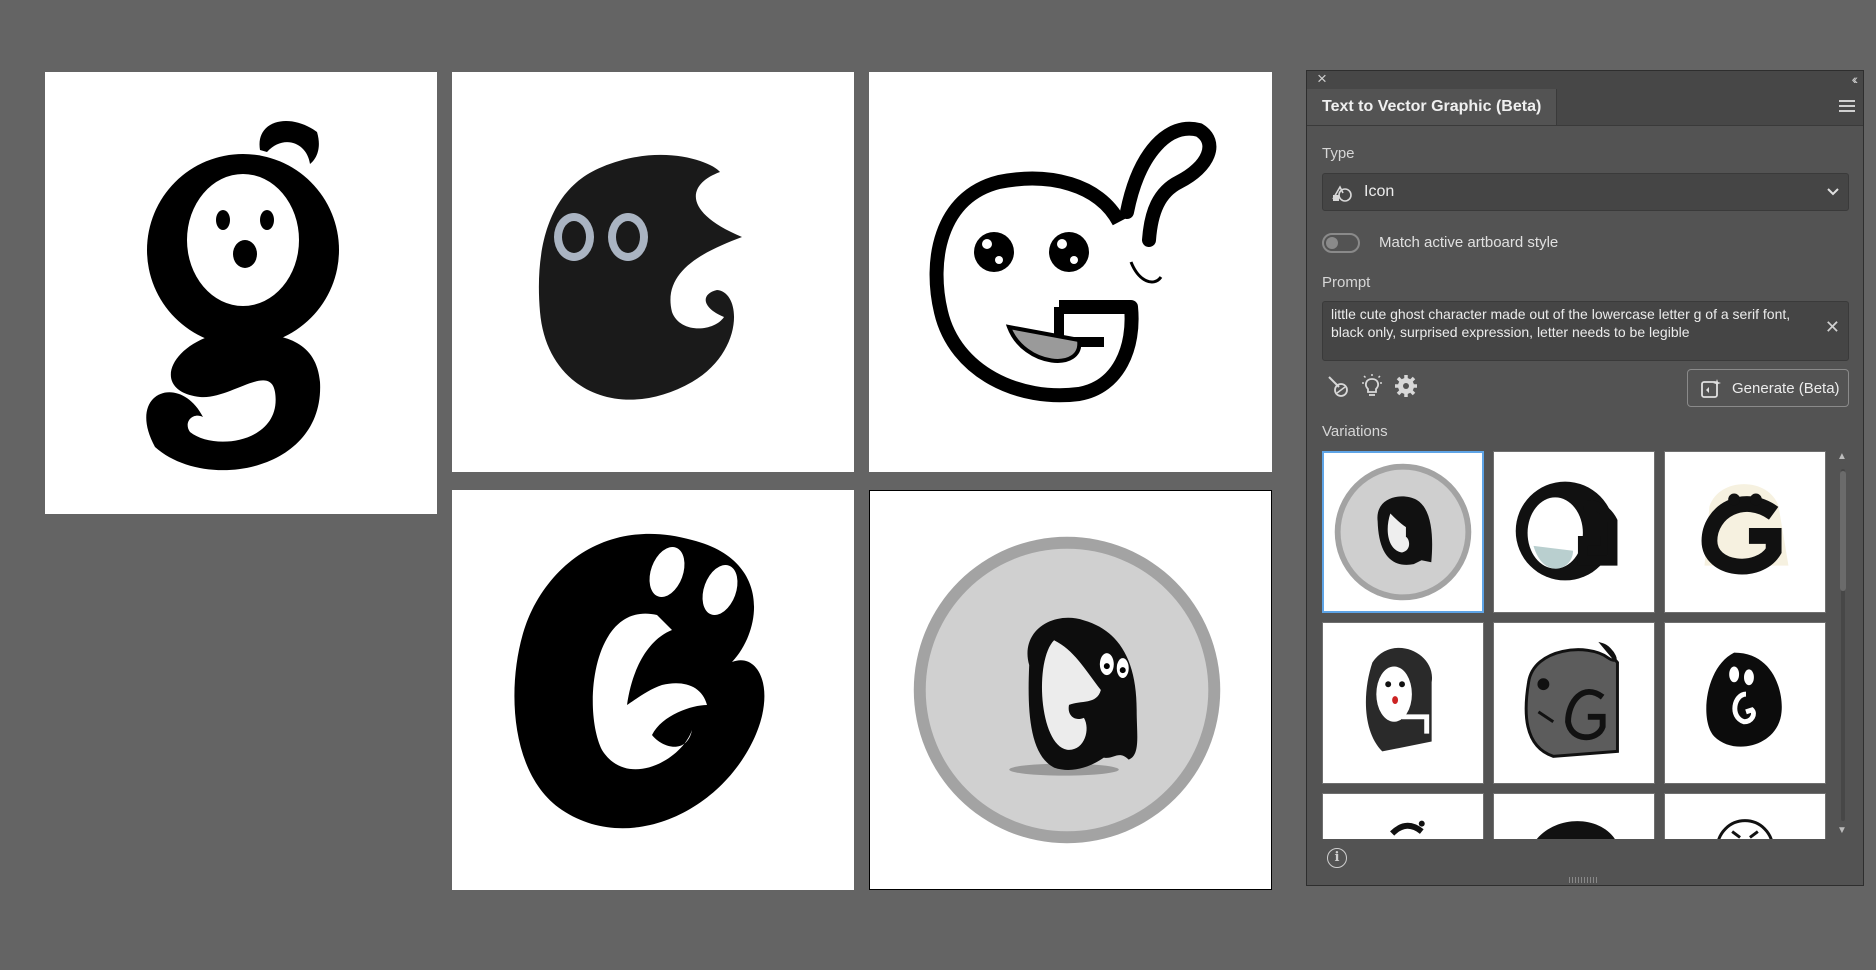  What do you see at coordinates (1585, 79) in the screenshot?
I see `panel-title-bar: × ‹‹` at bounding box center [1585, 79].